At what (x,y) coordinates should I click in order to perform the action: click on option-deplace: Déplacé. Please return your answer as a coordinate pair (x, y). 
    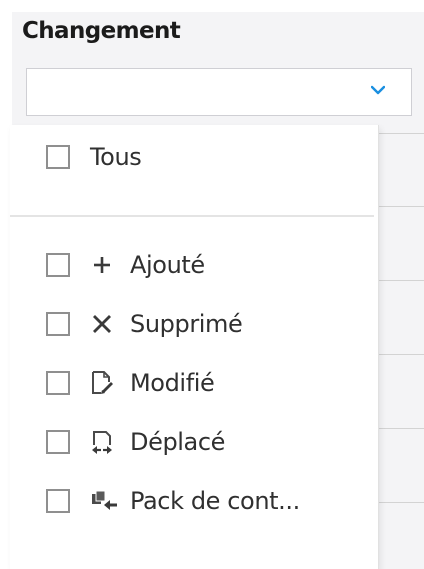
    Looking at the image, I should click on (135, 442).